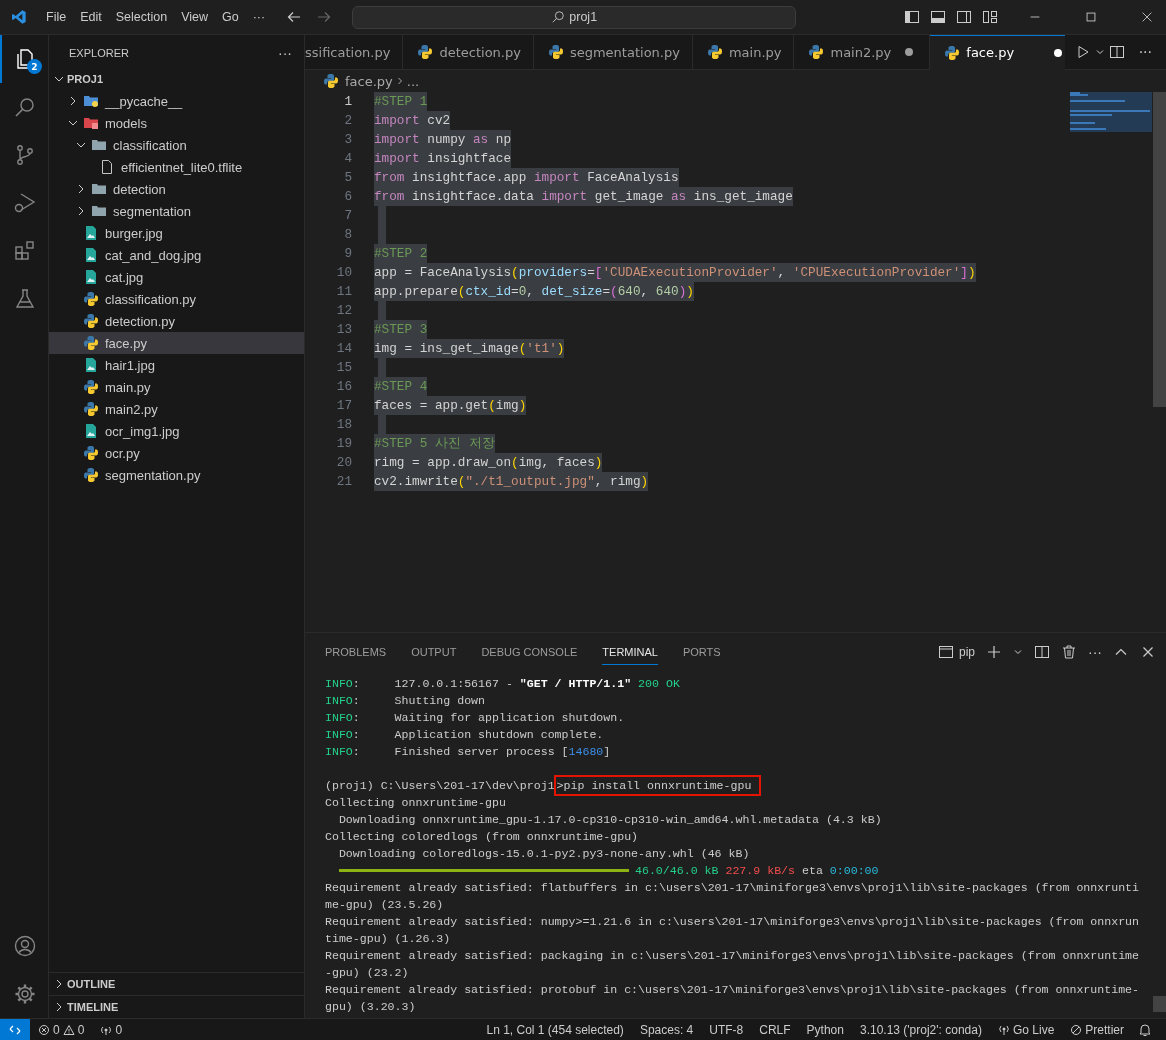  What do you see at coordinates (176, 79) in the screenshot?
I see `project-folder-header: PROJ1` at bounding box center [176, 79].